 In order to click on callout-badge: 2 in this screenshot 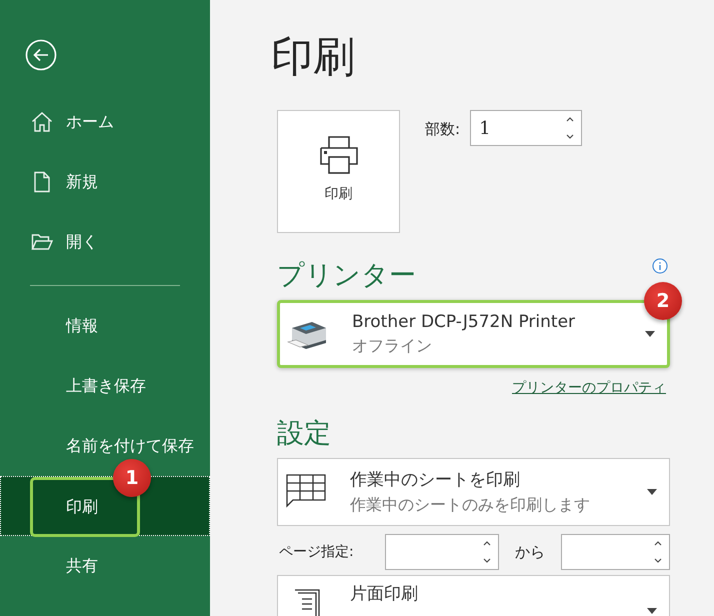, I will do `click(663, 301)`.